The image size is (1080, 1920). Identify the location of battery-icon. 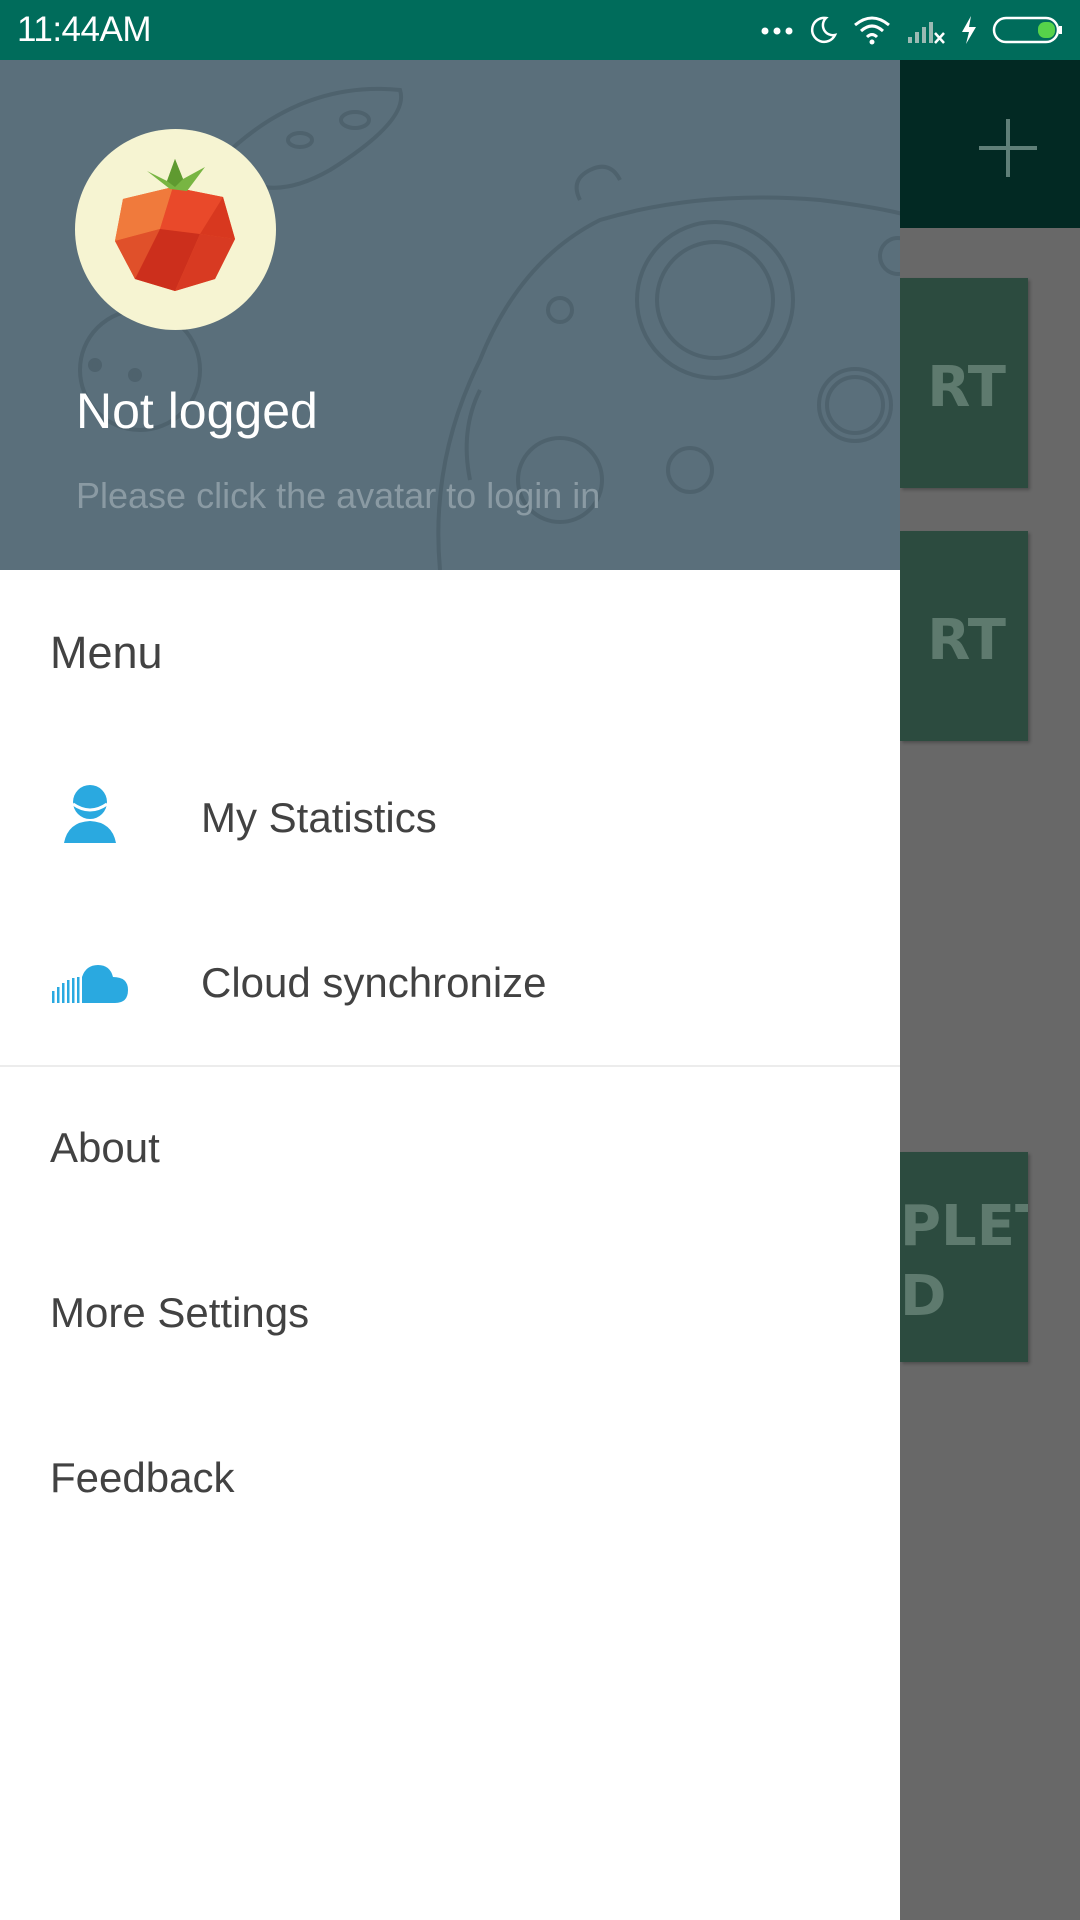
(1027, 30).